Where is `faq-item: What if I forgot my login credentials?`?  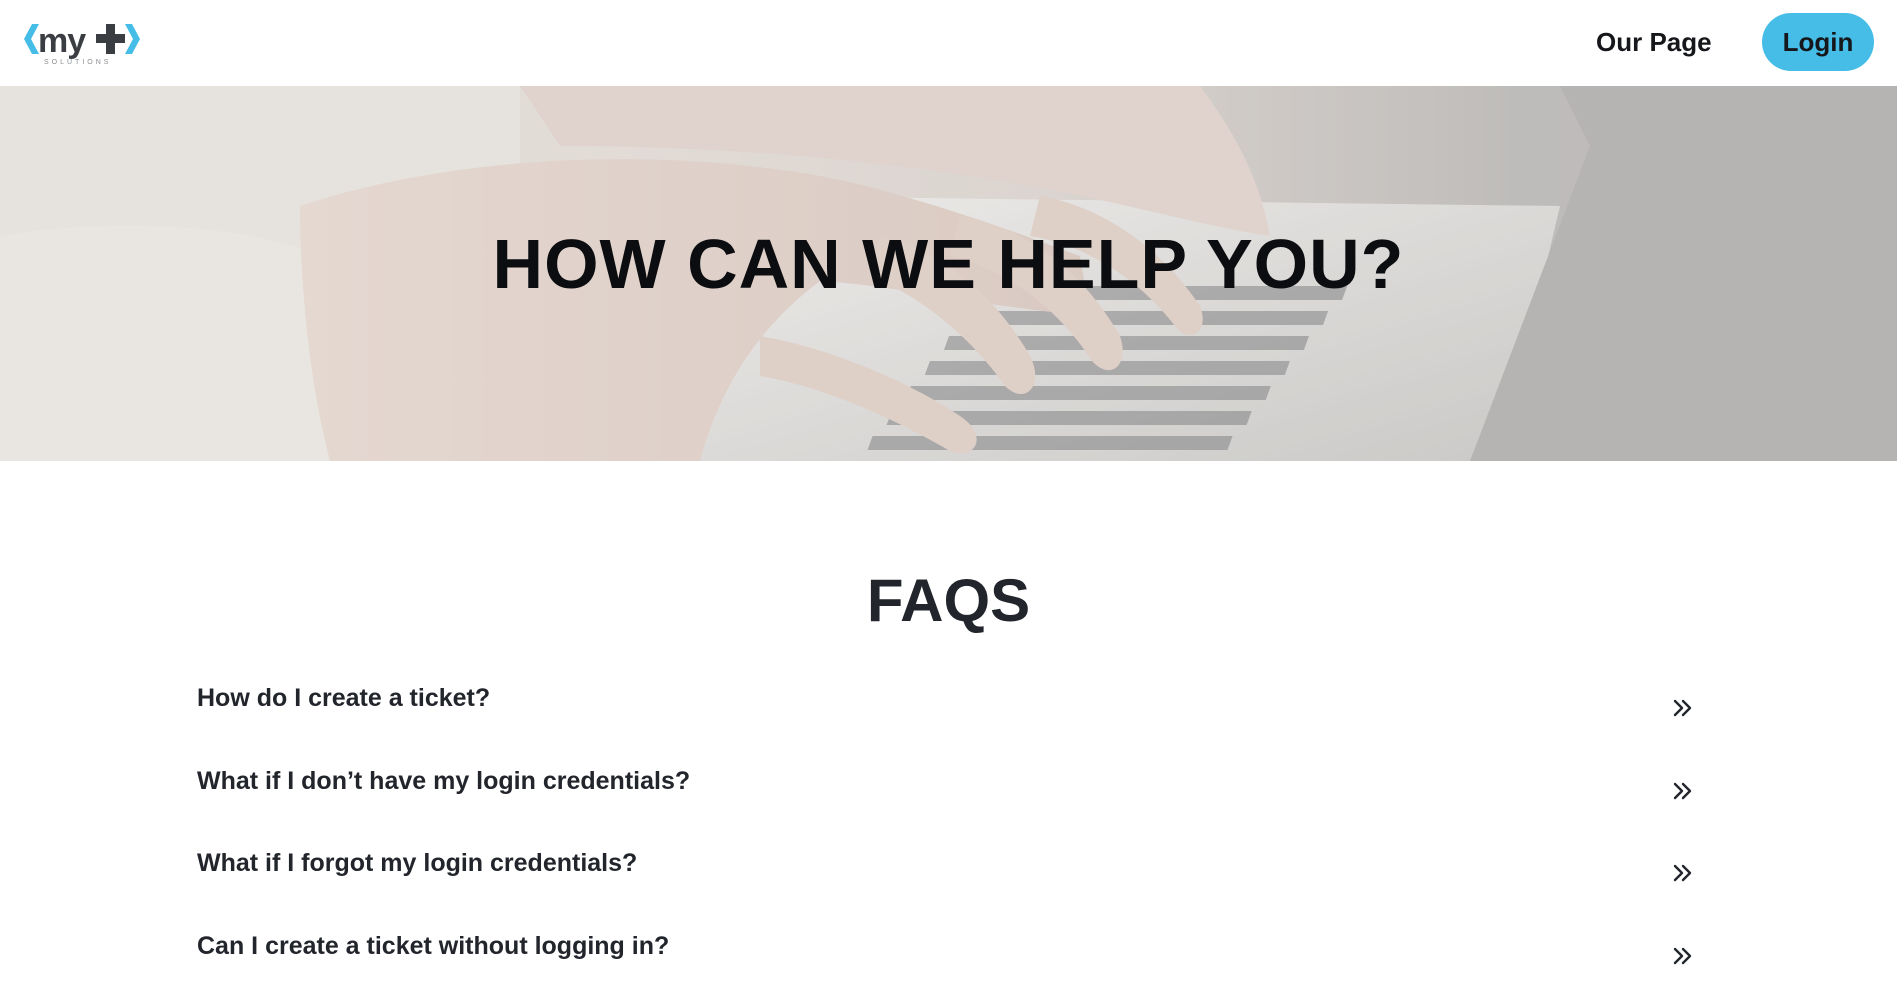
faq-item: What if I forgot my login credentials? is located at coordinates (952, 884).